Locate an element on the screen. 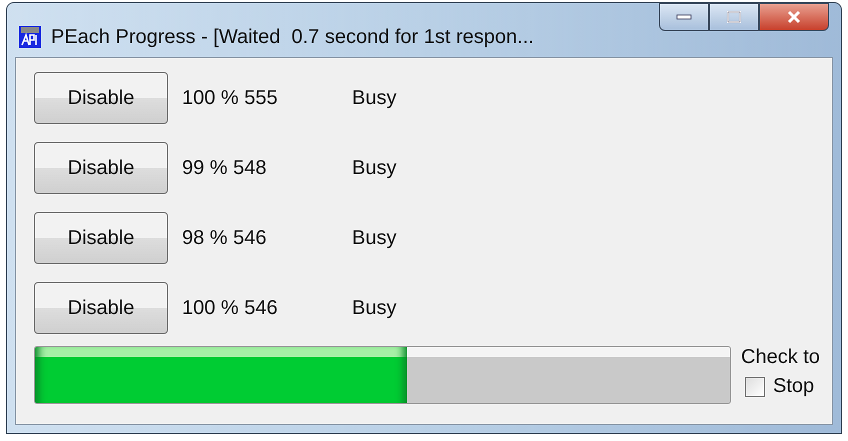 This screenshot has width=848, height=441. app-icon is located at coordinates (30, 37).